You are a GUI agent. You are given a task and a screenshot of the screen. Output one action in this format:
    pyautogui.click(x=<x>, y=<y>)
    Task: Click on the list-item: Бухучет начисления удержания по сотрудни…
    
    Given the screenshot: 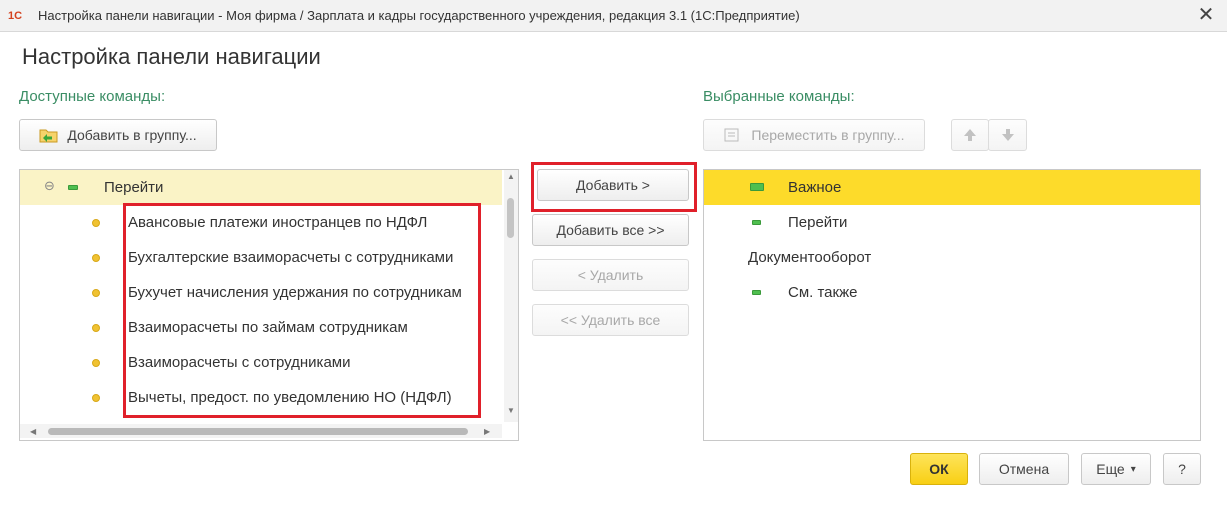 What is the action you would take?
    pyautogui.click(x=261, y=292)
    